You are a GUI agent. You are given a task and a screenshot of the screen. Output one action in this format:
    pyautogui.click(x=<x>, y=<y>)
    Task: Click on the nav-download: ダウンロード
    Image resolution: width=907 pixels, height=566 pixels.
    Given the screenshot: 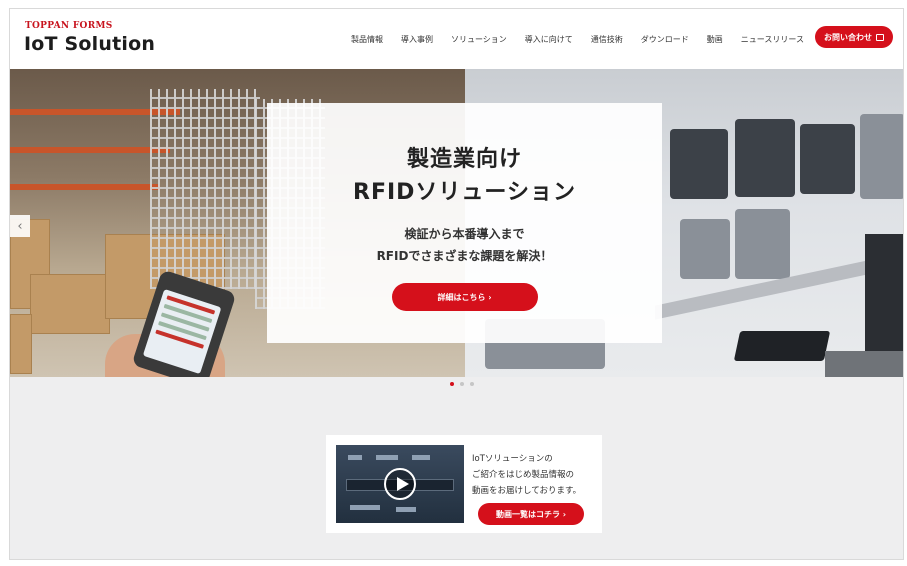 What is the action you would take?
    pyautogui.click(x=665, y=39)
    